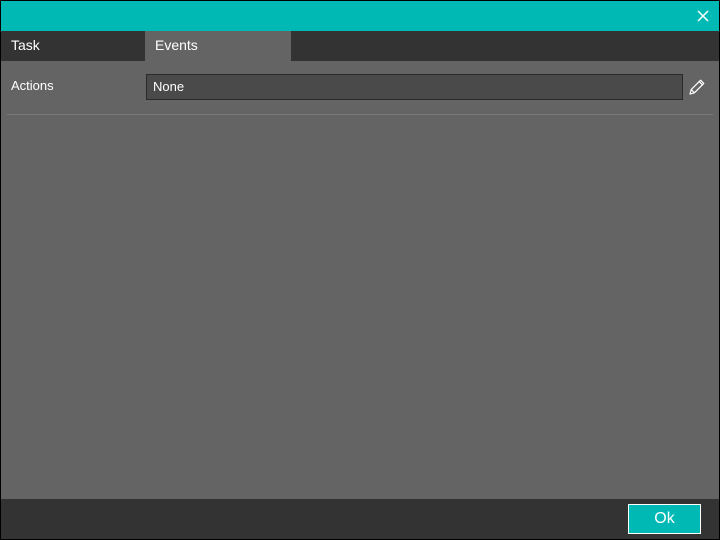 The width and height of the screenshot is (720, 540). I want to click on actions-label: Actions, so click(32, 85).